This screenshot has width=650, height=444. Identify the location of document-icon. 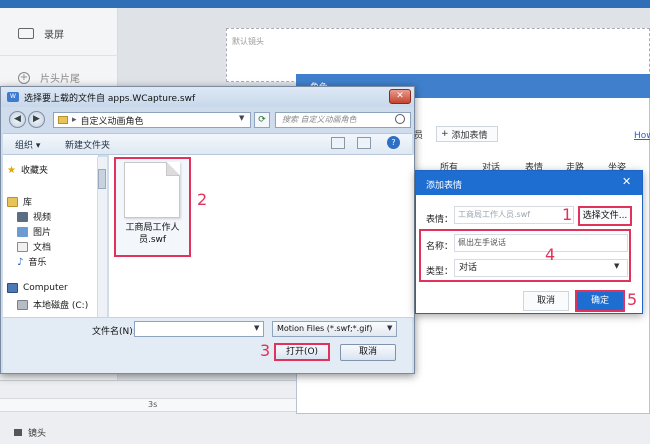
(22, 246).